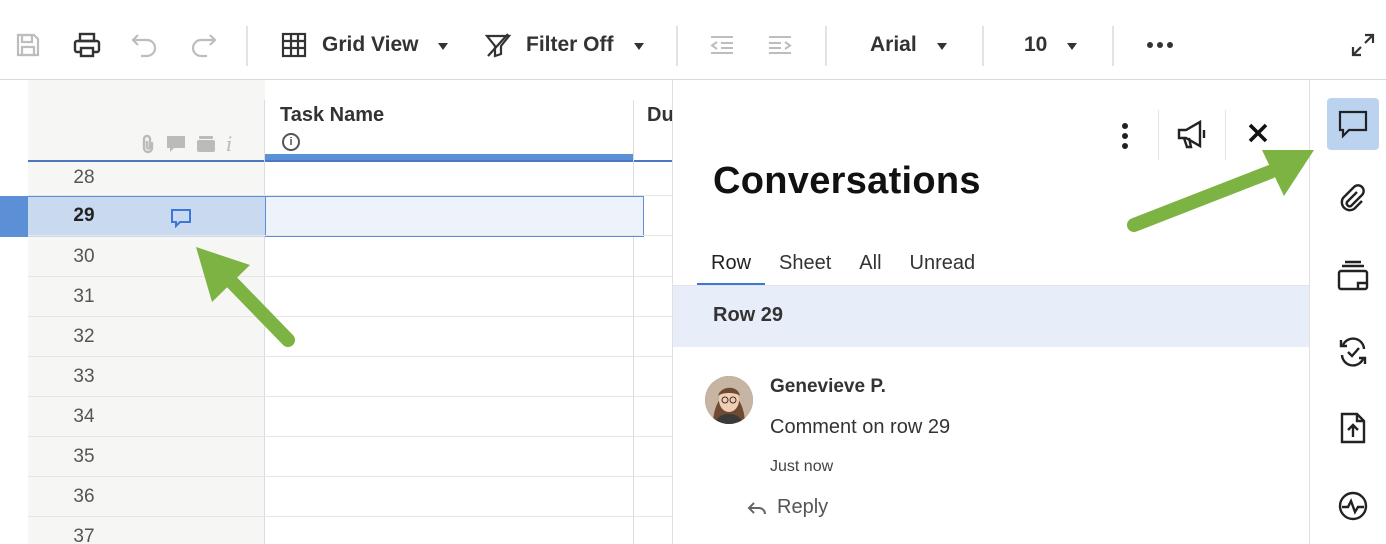 The height and width of the screenshot is (544, 1386). What do you see at coordinates (84, 296) in the screenshot?
I see `row-number: 31` at bounding box center [84, 296].